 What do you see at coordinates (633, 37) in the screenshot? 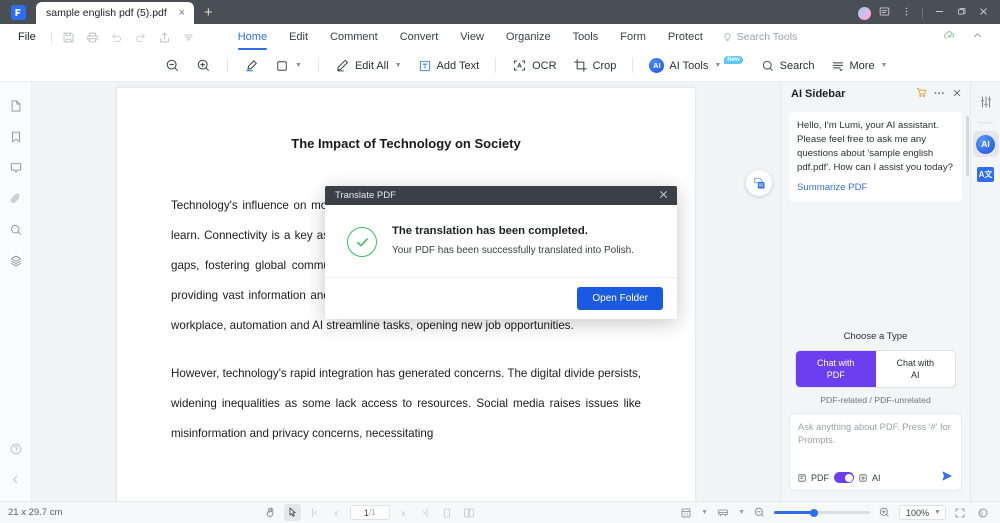
I see `ribbon-tab-form: Form` at bounding box center [633, 37].